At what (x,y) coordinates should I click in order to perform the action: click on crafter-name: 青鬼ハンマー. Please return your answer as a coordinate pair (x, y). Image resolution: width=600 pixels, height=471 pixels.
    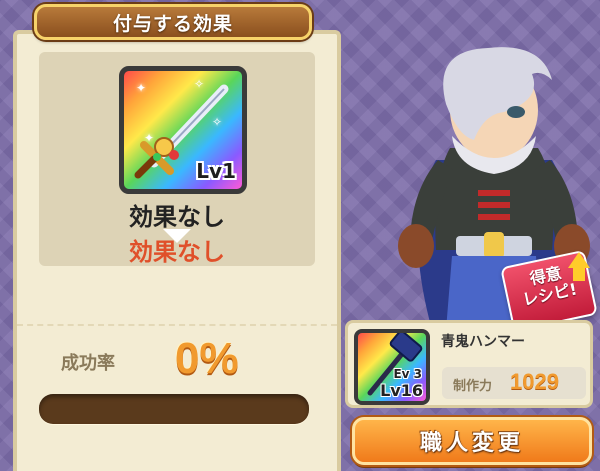
    Looking at the image, I should click on (483, 342).